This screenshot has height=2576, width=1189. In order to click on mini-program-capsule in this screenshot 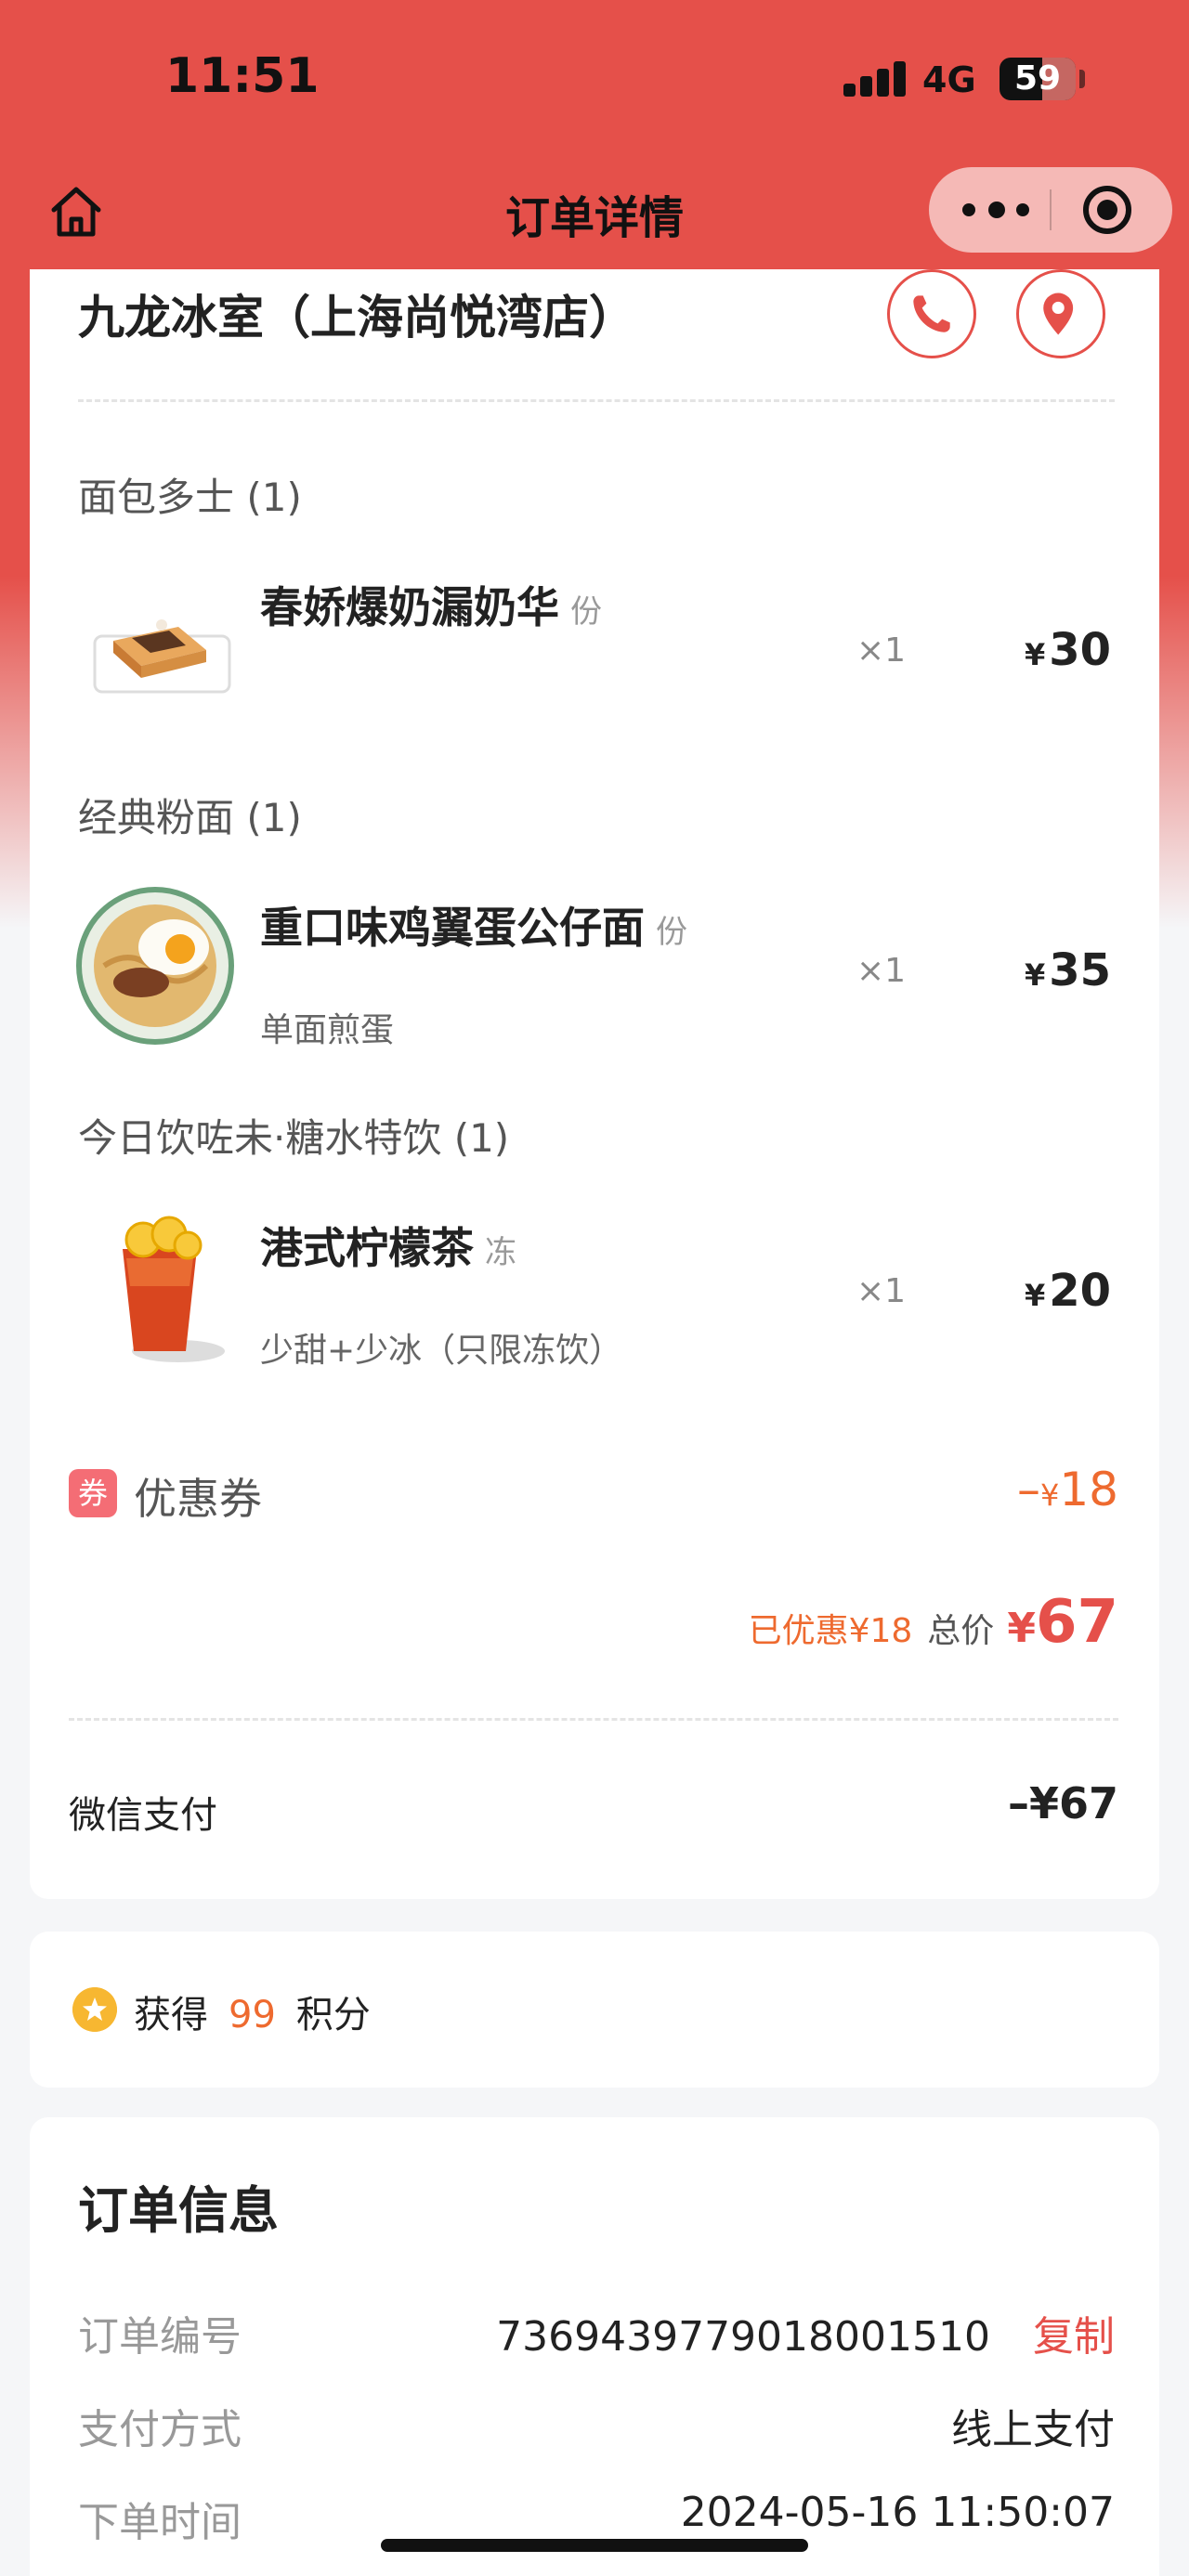, I will do `click(1050, 210)`.